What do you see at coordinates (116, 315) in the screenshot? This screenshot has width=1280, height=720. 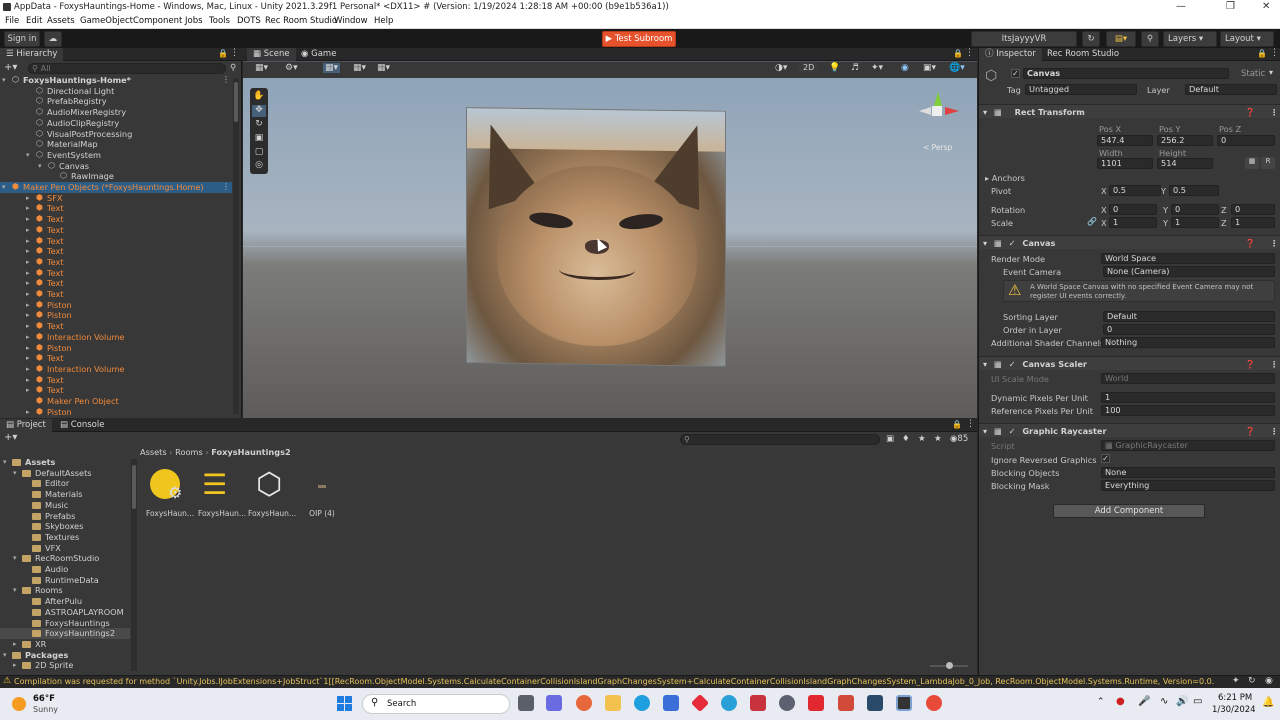 I see `hierarchy-item: ▸ ⬢ Piston` at bounding box center [116, 315].